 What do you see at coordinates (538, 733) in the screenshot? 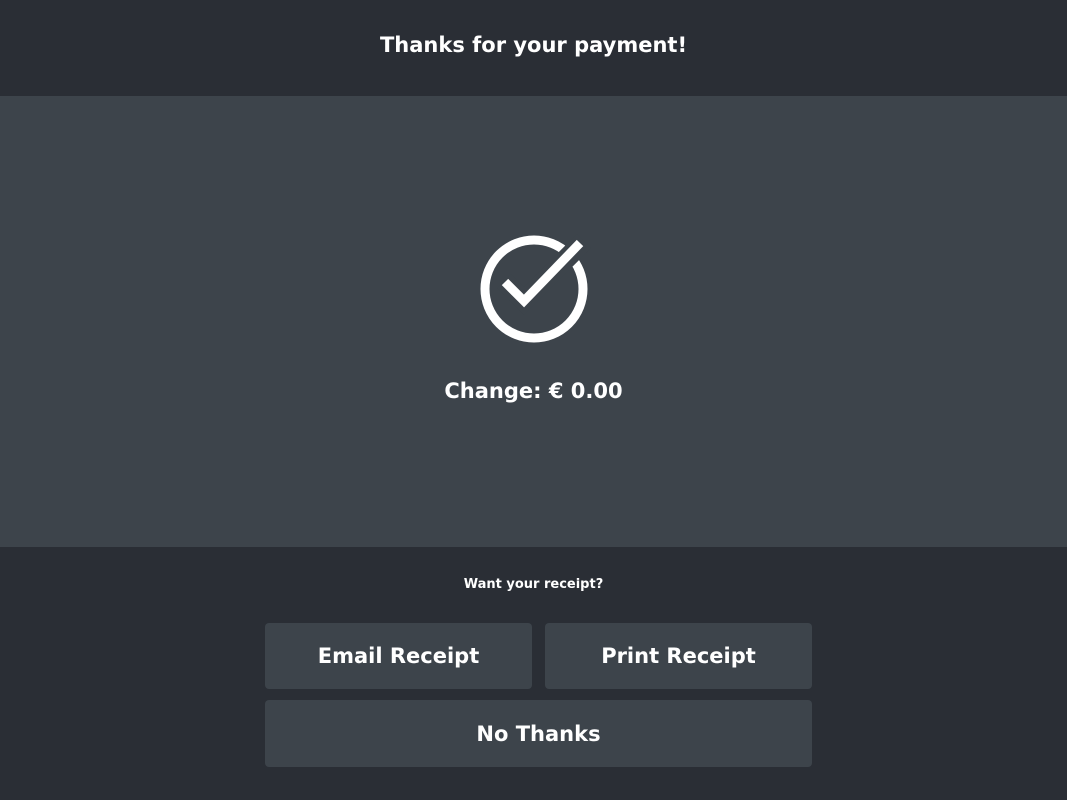
I see `no-thanks-button: No Thanks` at bounding box center [538, 733].